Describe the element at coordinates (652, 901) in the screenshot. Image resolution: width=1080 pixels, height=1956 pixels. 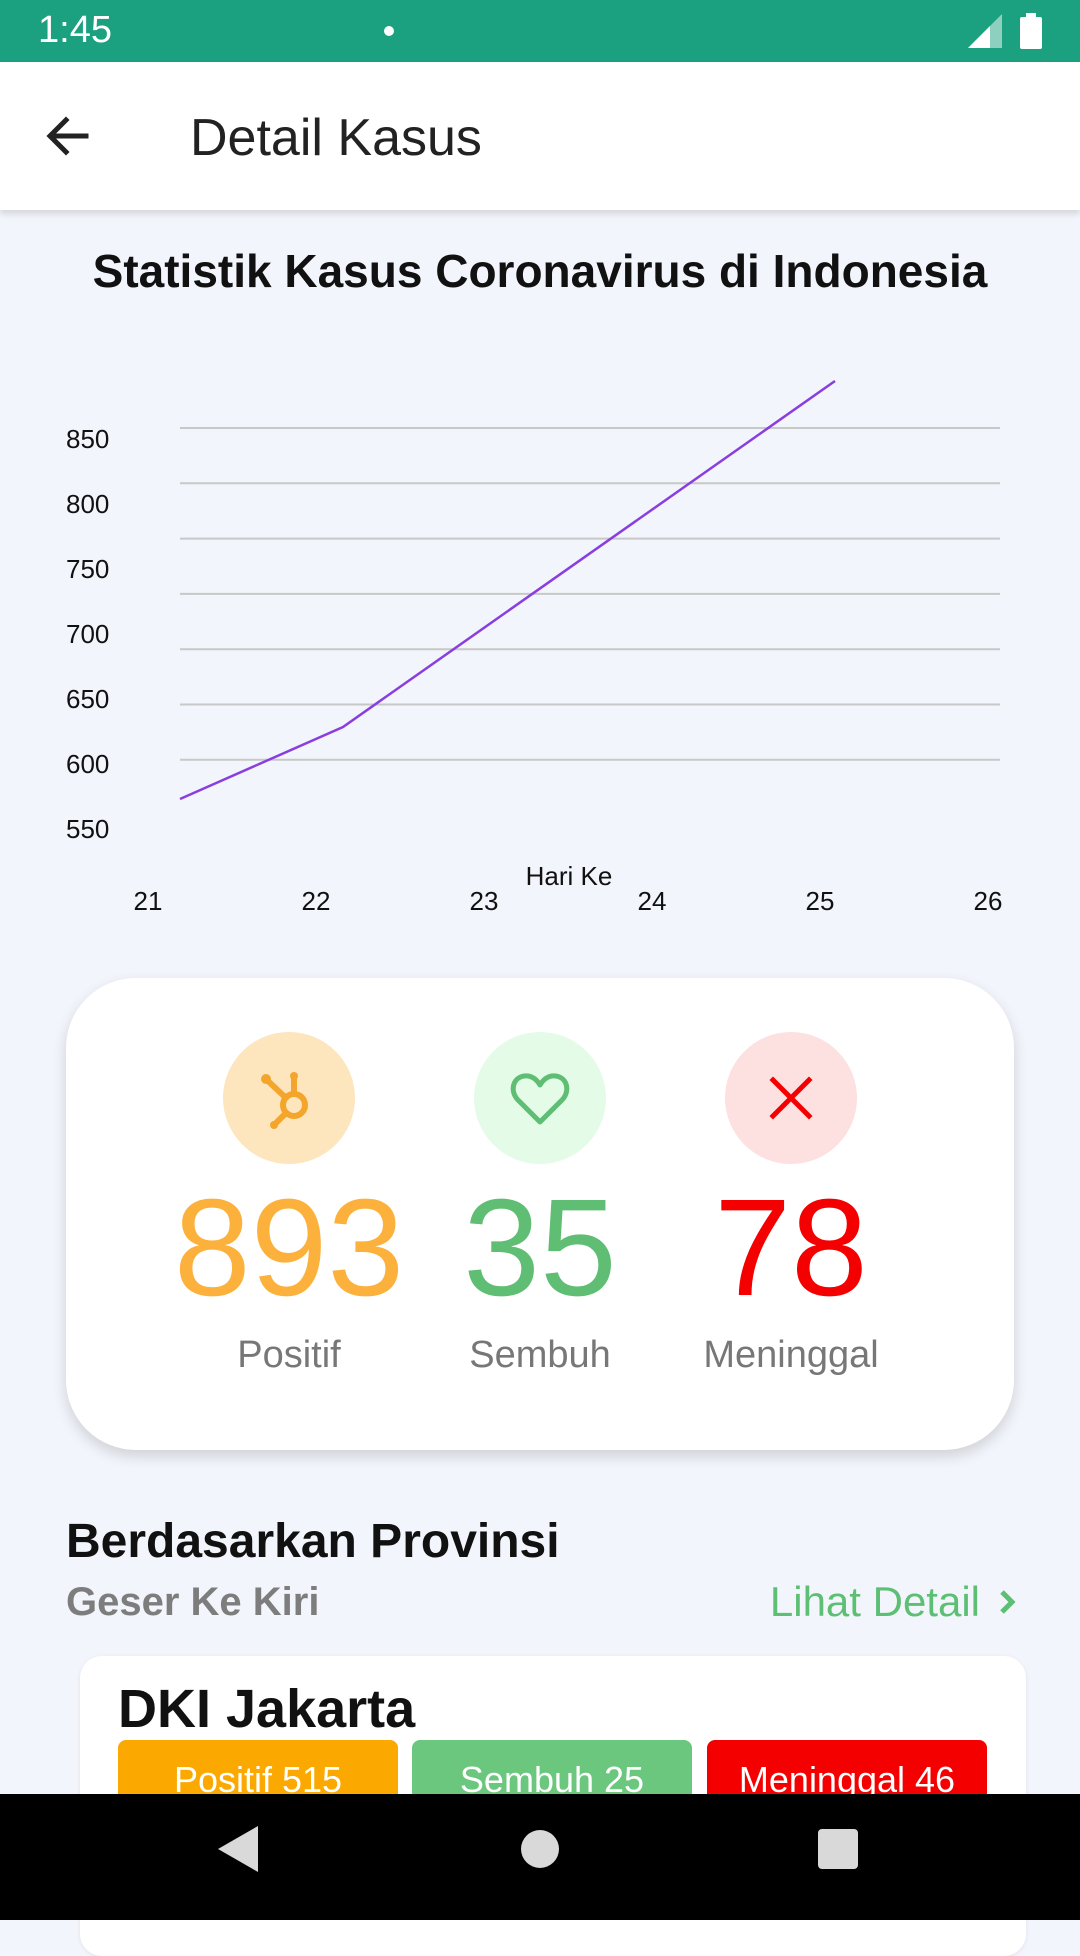
I see `x-tick-label: 24` at that location.